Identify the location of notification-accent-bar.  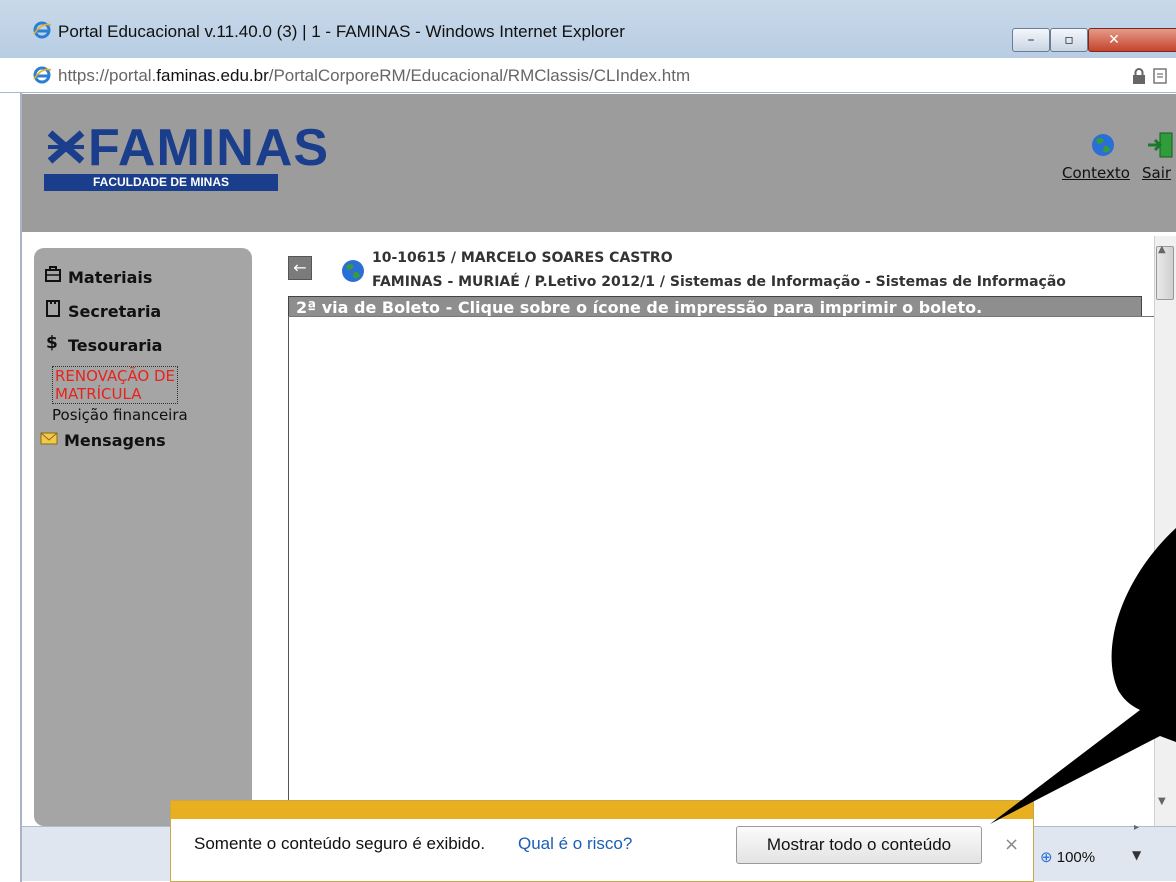
(602, 810).